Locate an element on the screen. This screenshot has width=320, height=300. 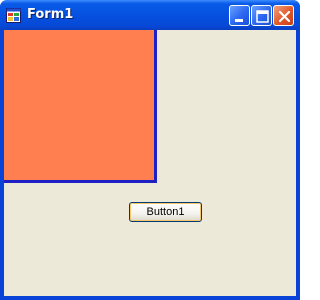
maximize-icon is located at coordinates (262, 16).